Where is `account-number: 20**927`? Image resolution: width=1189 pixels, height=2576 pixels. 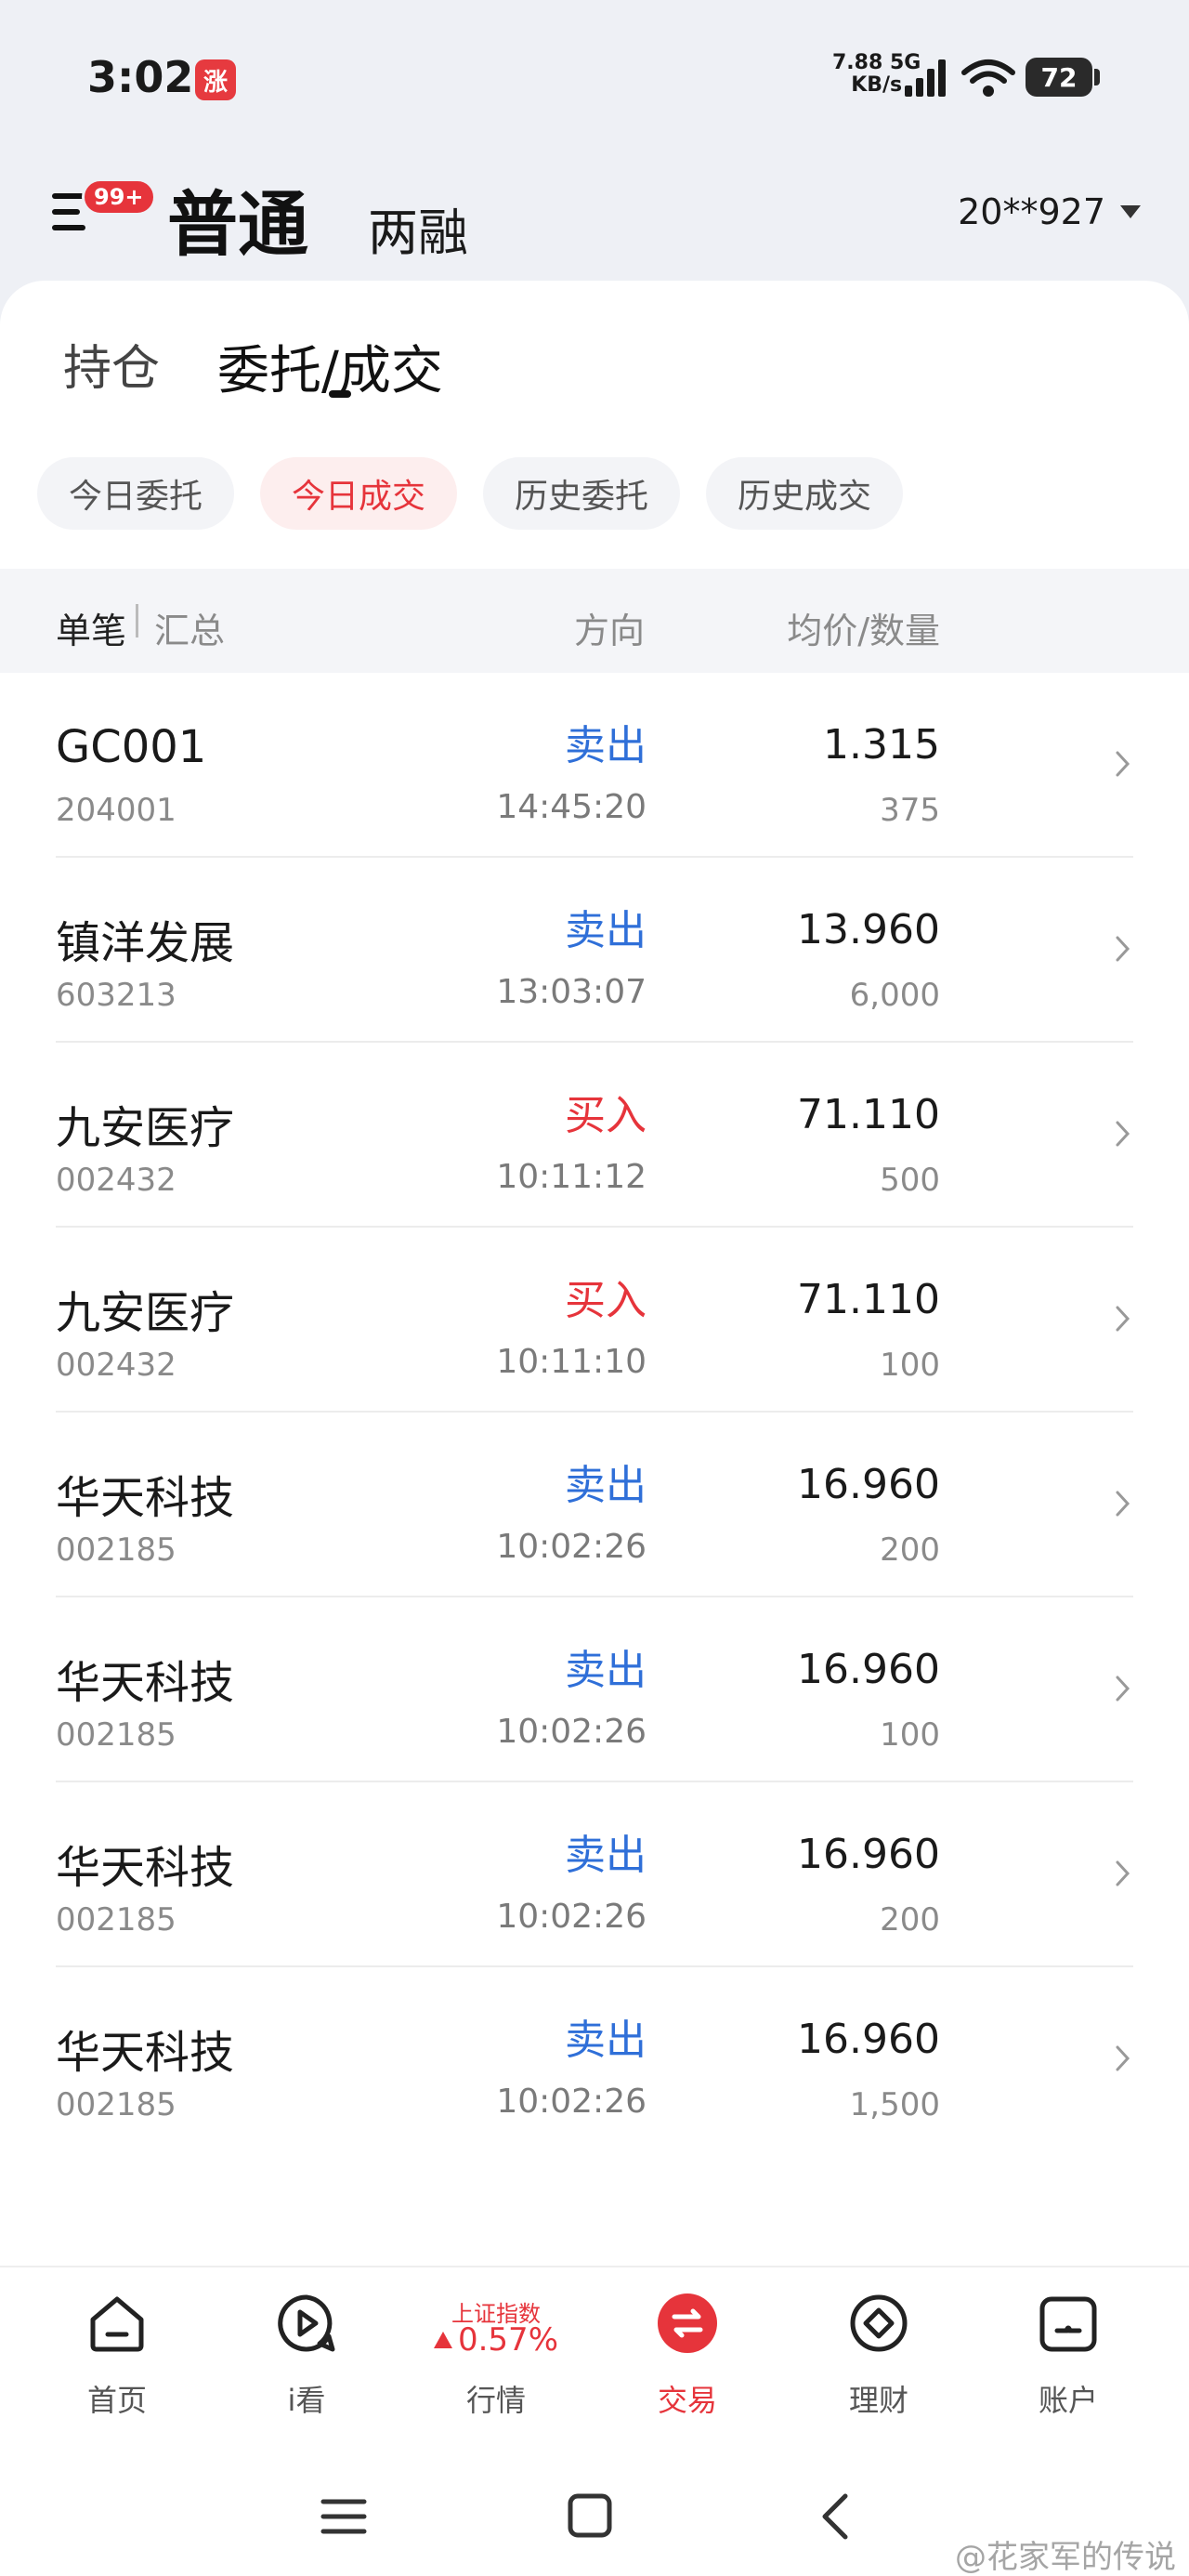
account-number: 20**927 is located at coordinates (1031, 211).